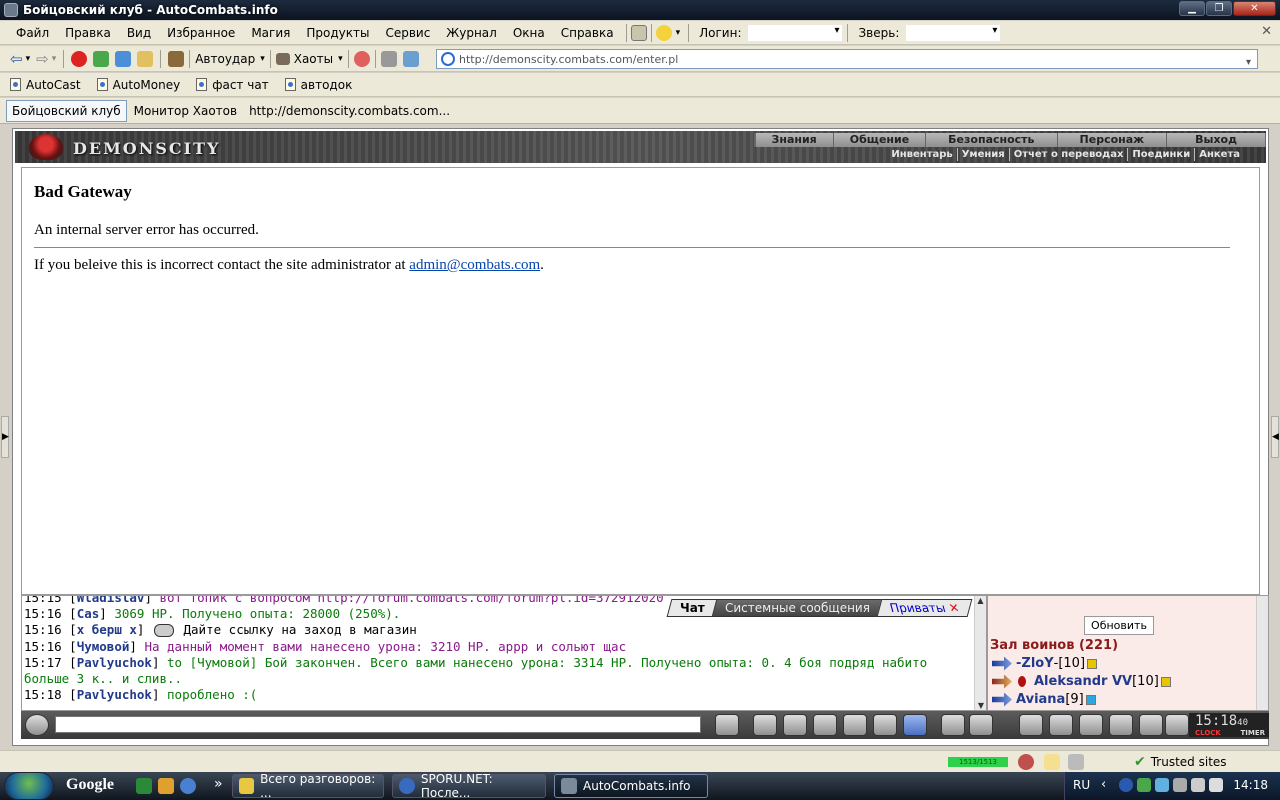  I want to click on volume-icon, so click(1198, 785).